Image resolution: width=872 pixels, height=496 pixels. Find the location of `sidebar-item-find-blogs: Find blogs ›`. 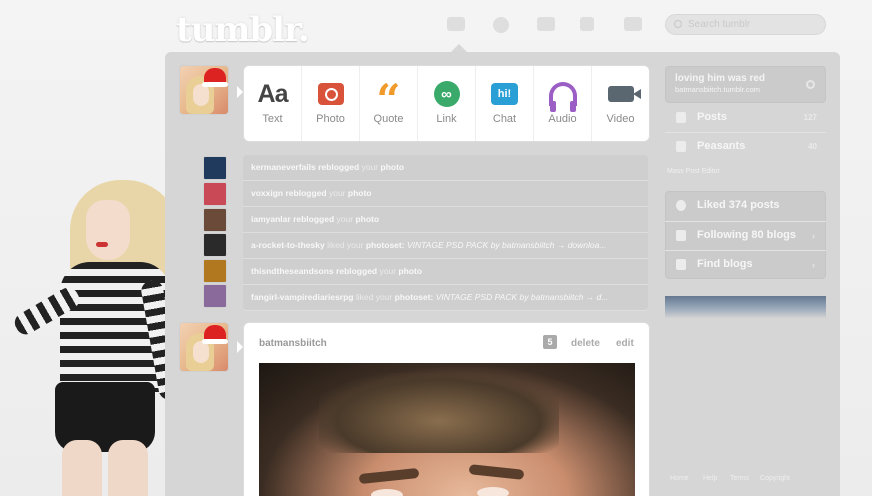

sidebar-item-find-blogs: Find blogs › is located at coordinates (745, 265).